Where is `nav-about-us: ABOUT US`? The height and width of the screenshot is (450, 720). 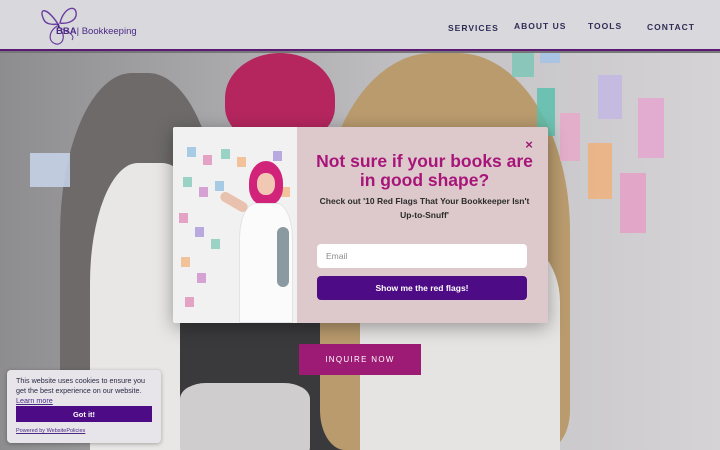 nav-about-us: ABOUT US is located at coordinates (540, 26).